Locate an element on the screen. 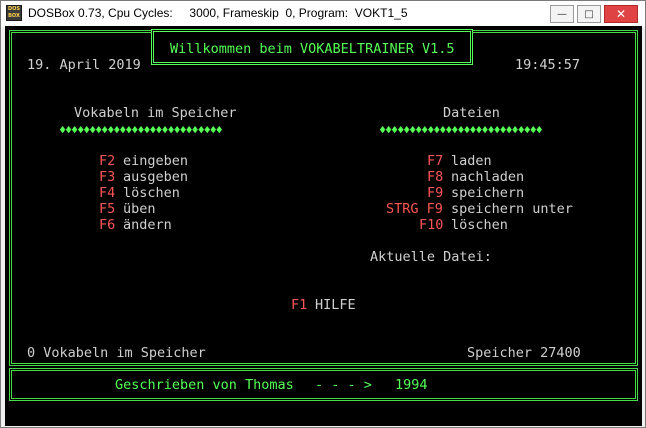 The height and width of the screenshot is (428, 646). key-f5: F5 is located at coordinates (107, 209).